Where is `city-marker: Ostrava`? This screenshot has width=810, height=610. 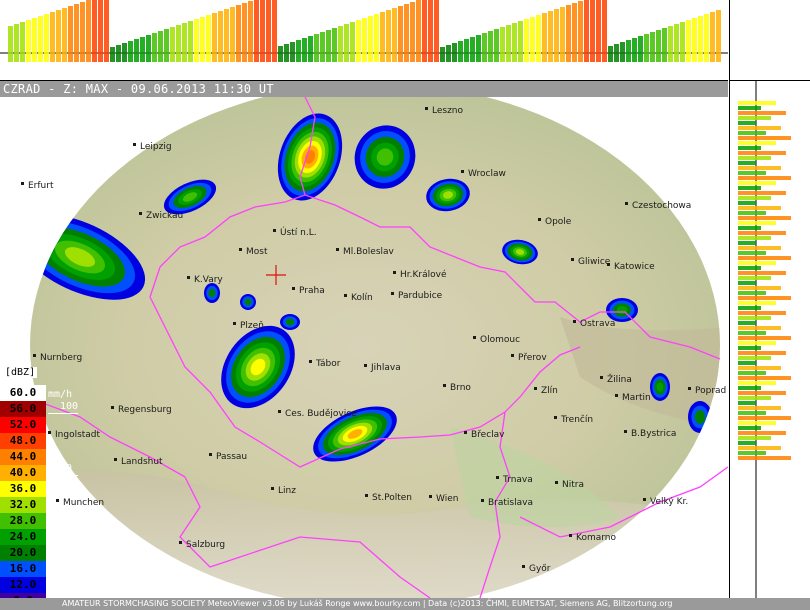 city-marker: Ostrava is located at coordinates (594, 324).